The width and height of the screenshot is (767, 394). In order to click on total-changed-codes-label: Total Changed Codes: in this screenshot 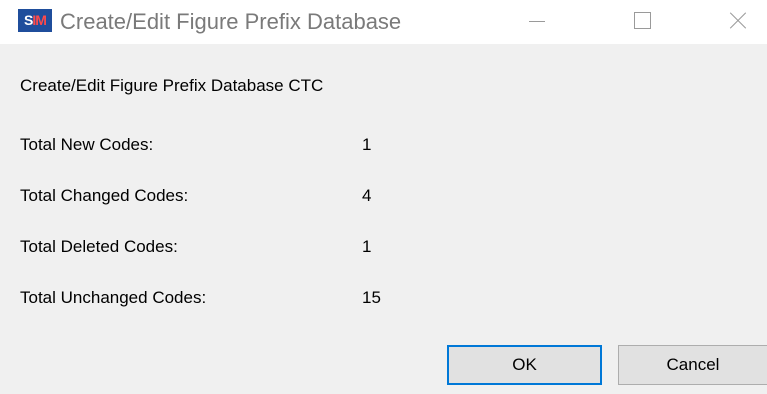, I will do `click(104, 195)`.